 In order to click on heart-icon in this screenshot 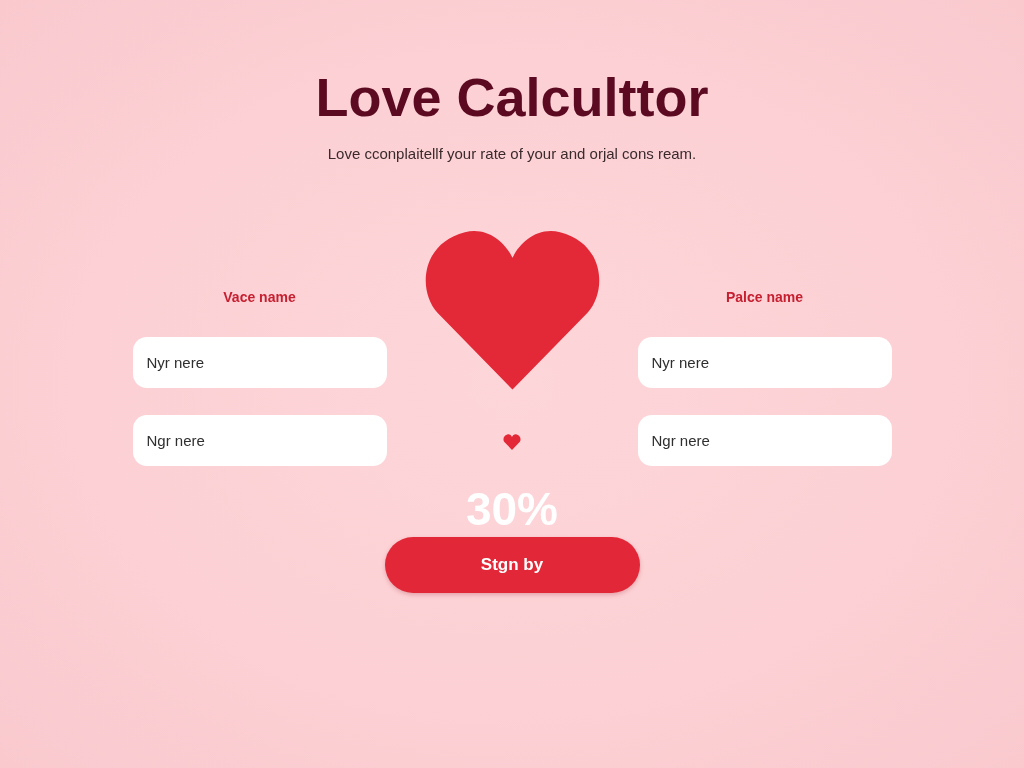, I will do `click(512, 442)`.